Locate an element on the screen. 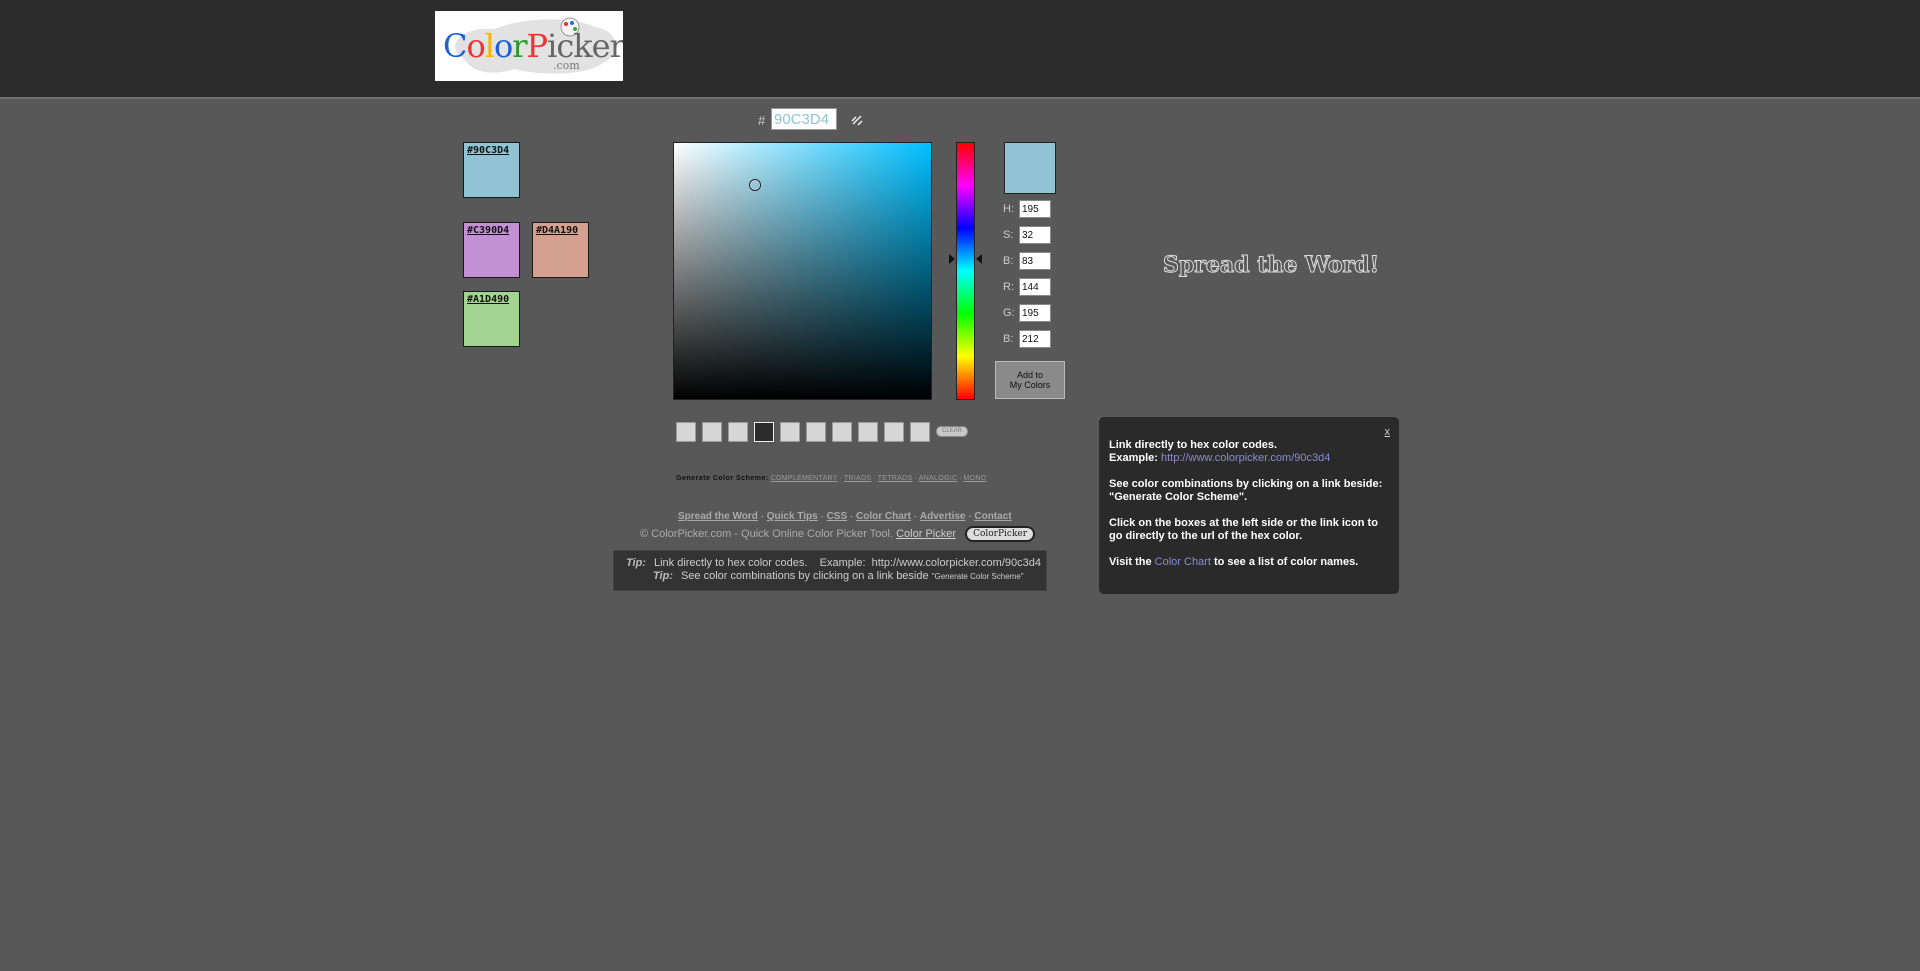  scheme-link-mono: MONO is located at coordinates (975, 478).